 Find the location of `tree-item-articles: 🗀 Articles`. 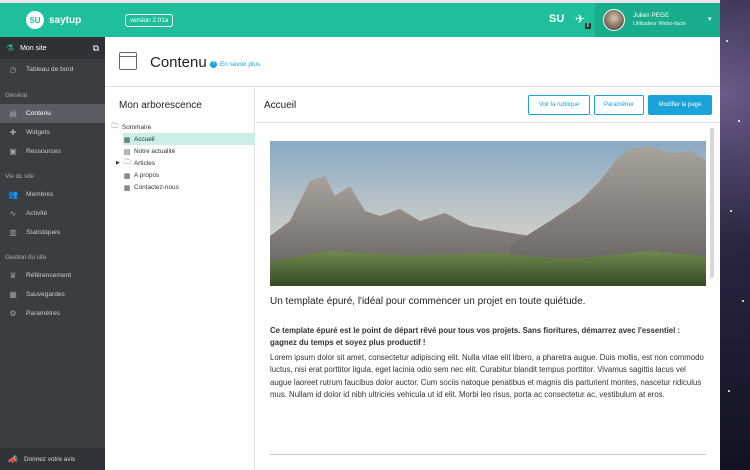

tree-item-articles: 🗀 Articles is located at coordinates (139, 163).